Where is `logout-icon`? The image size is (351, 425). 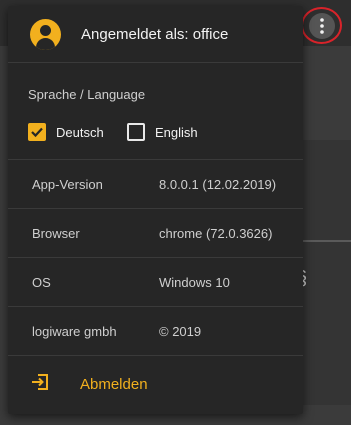
logout-icon is located at coordinates (40, 384).